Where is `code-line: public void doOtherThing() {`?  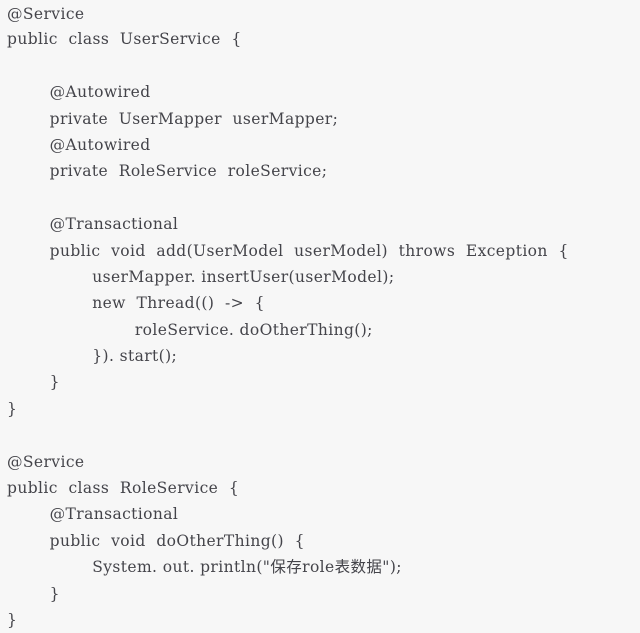 code-line: public void doOtherThing() { is located at coordinates (156, 540).